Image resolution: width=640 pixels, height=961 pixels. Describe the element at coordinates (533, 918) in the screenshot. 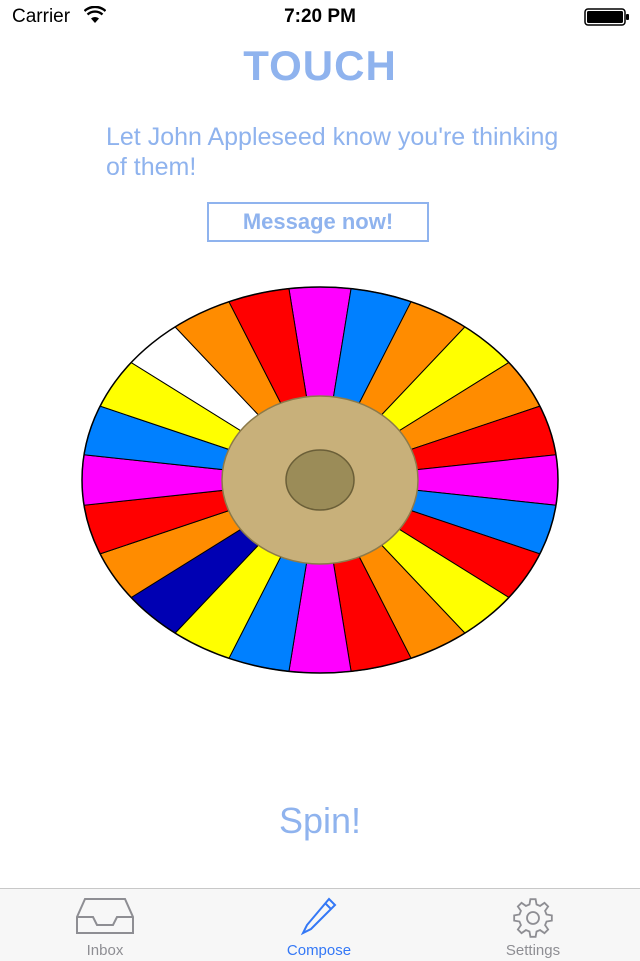

I see `gear-icon` at that location.